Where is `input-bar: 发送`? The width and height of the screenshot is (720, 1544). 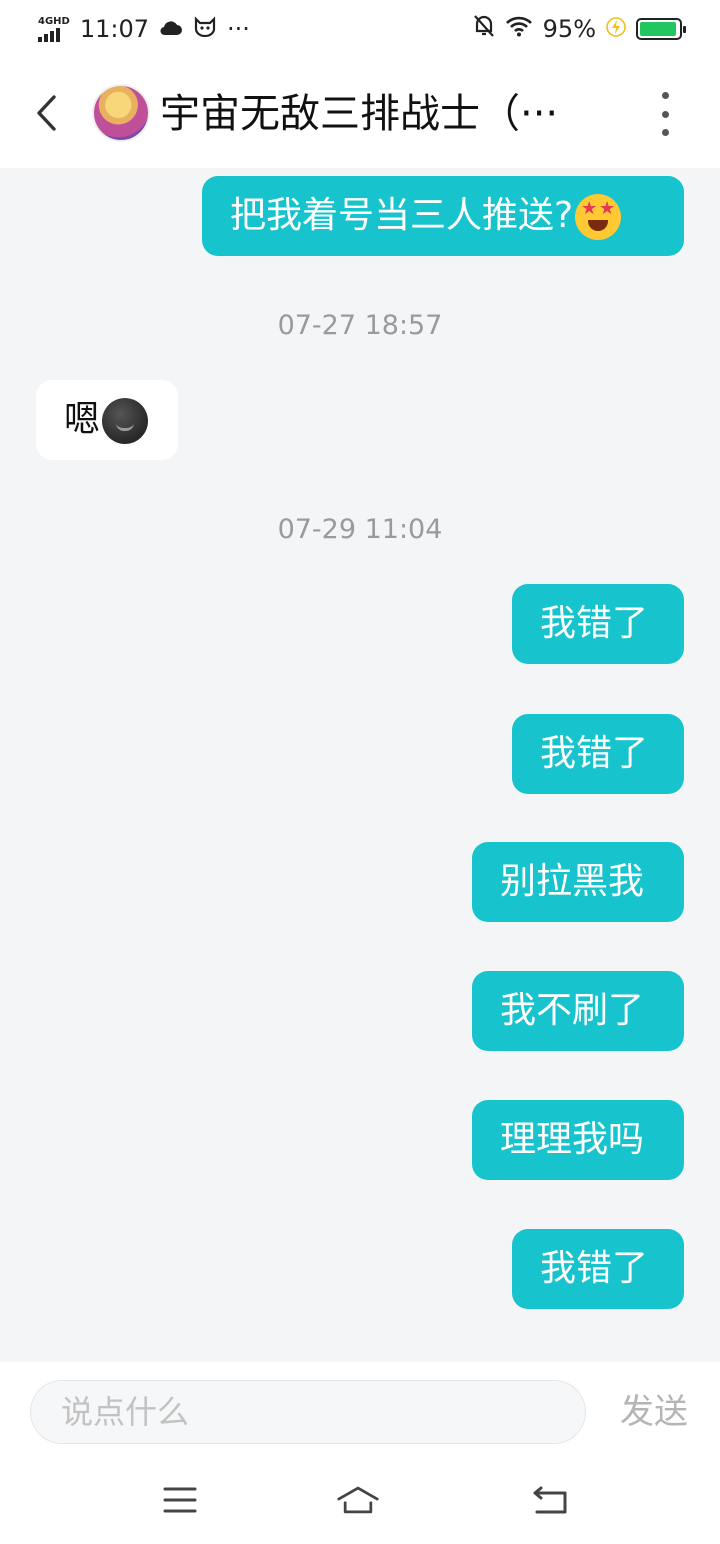 input-bar: 发送 is located at coordinates (360, 1412).